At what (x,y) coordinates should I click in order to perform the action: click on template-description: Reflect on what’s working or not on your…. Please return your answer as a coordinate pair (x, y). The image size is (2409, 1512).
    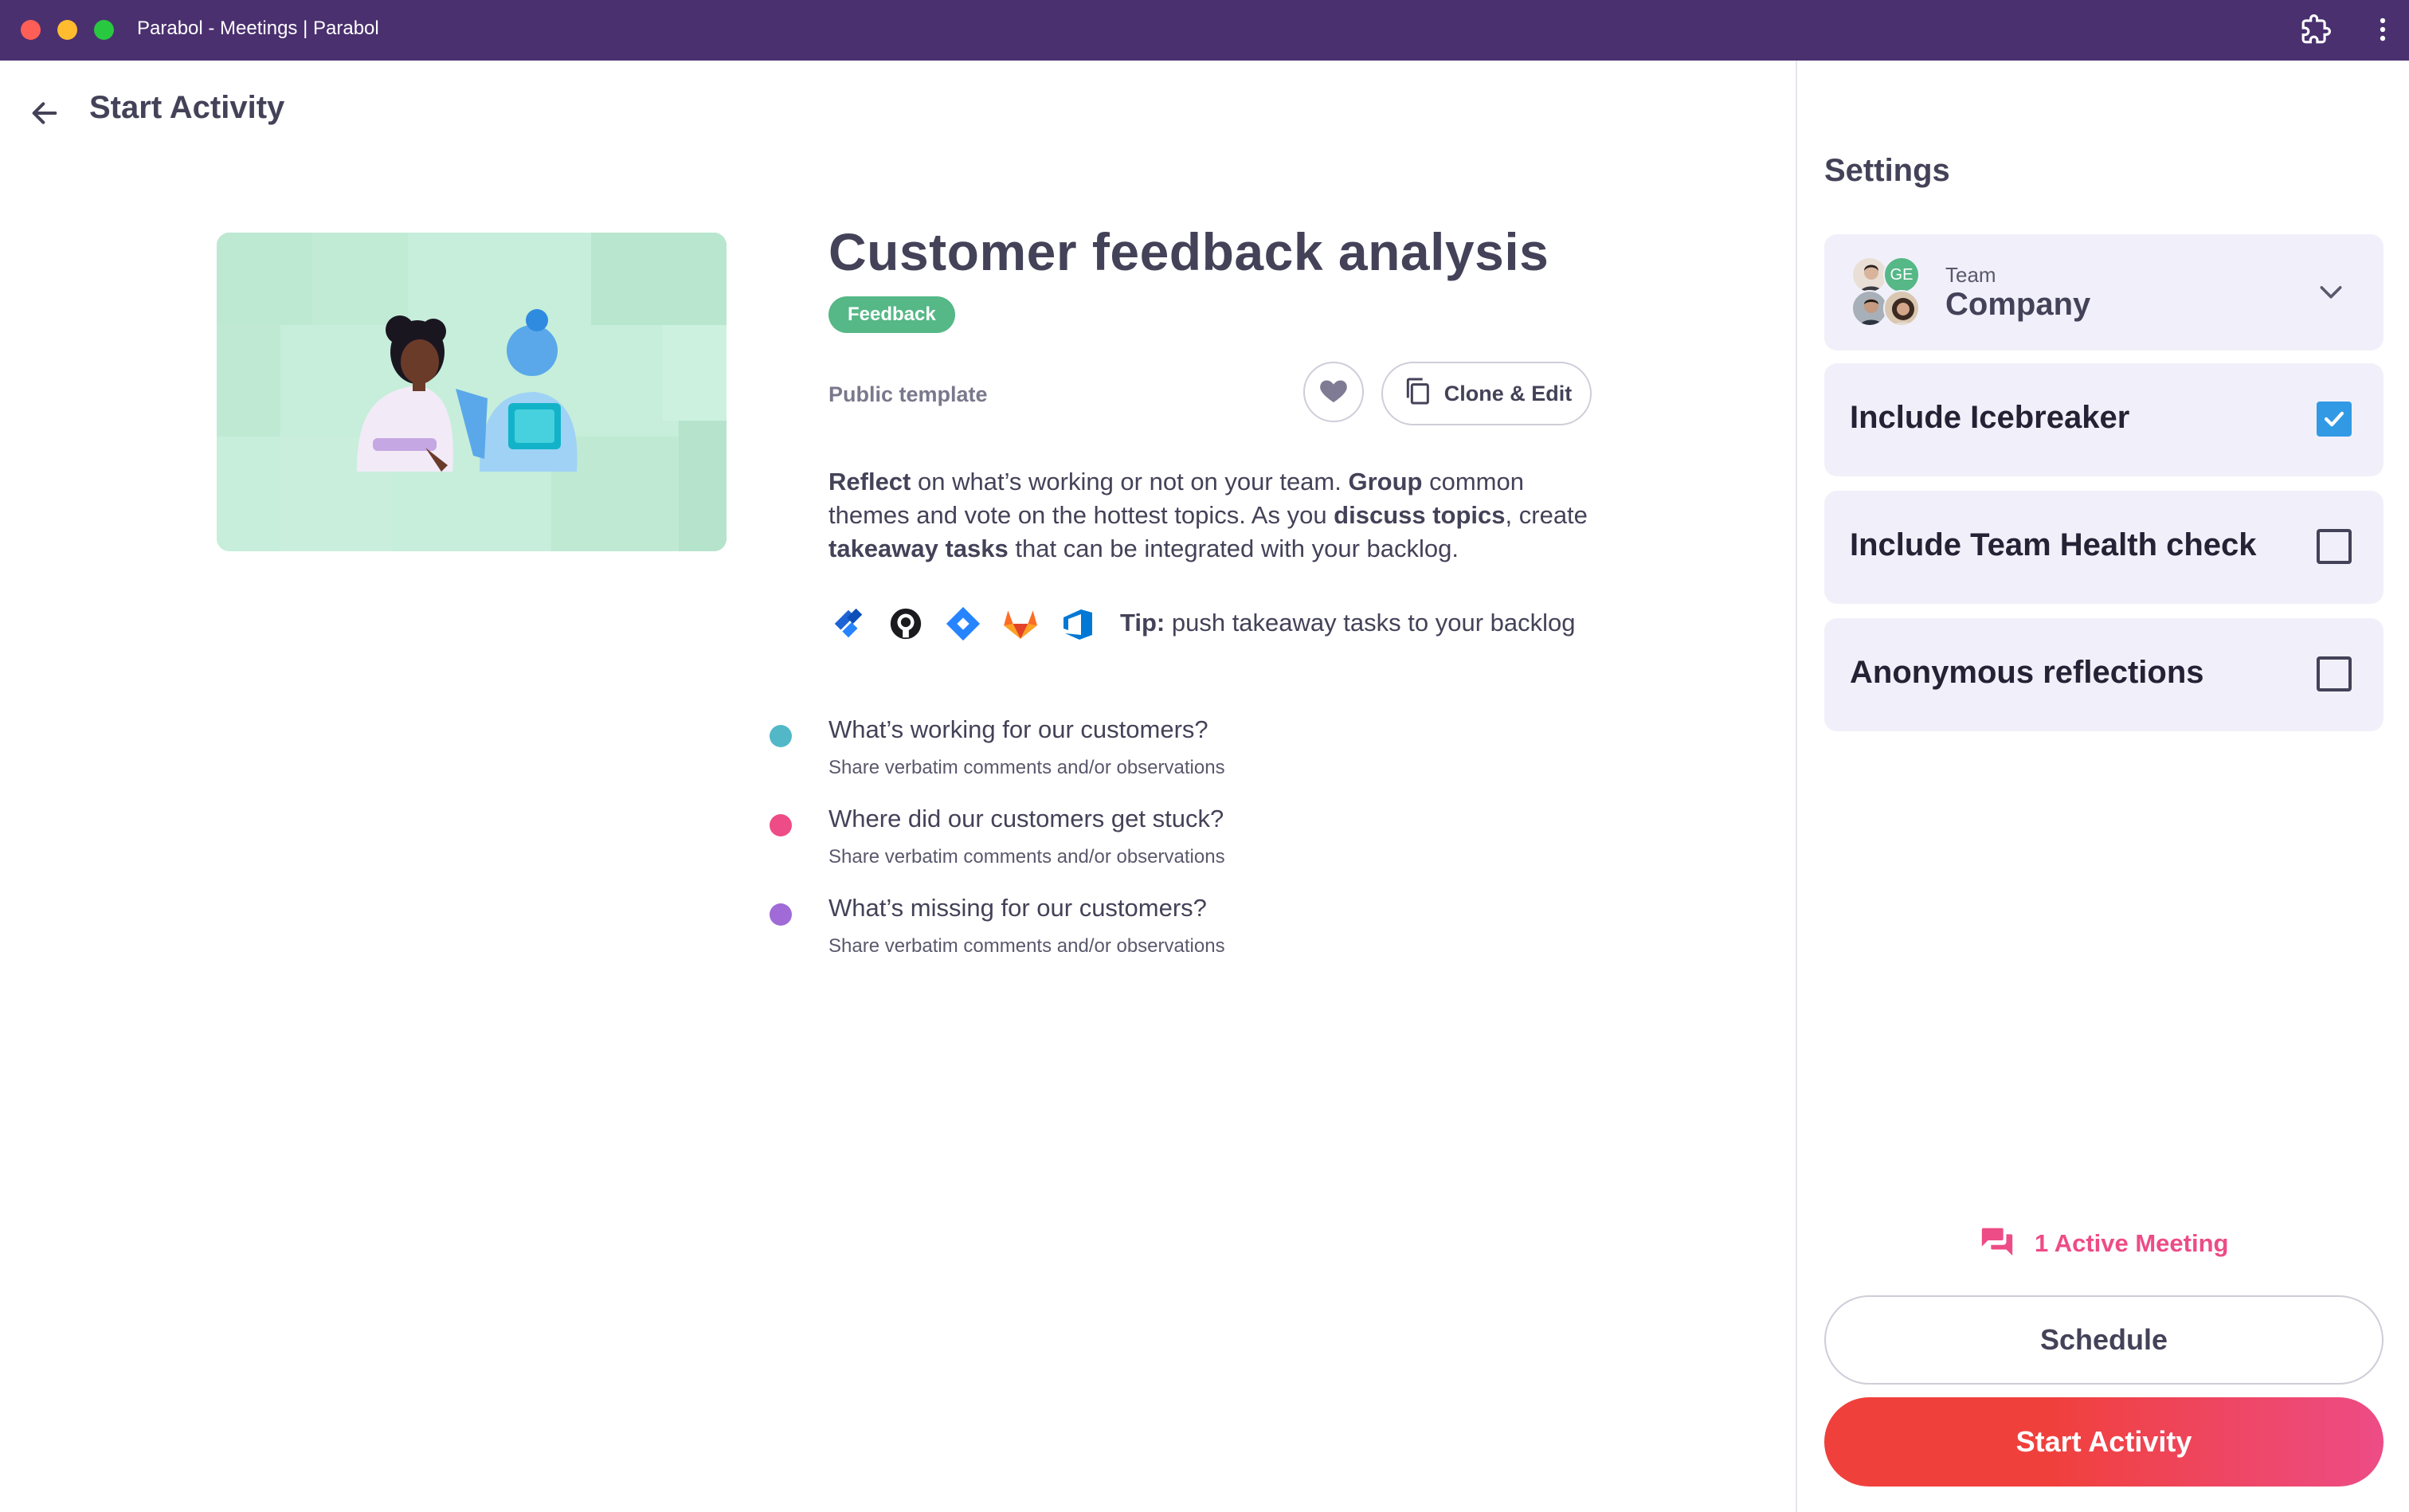
    Looking at the image, I should click on (1208, 515).